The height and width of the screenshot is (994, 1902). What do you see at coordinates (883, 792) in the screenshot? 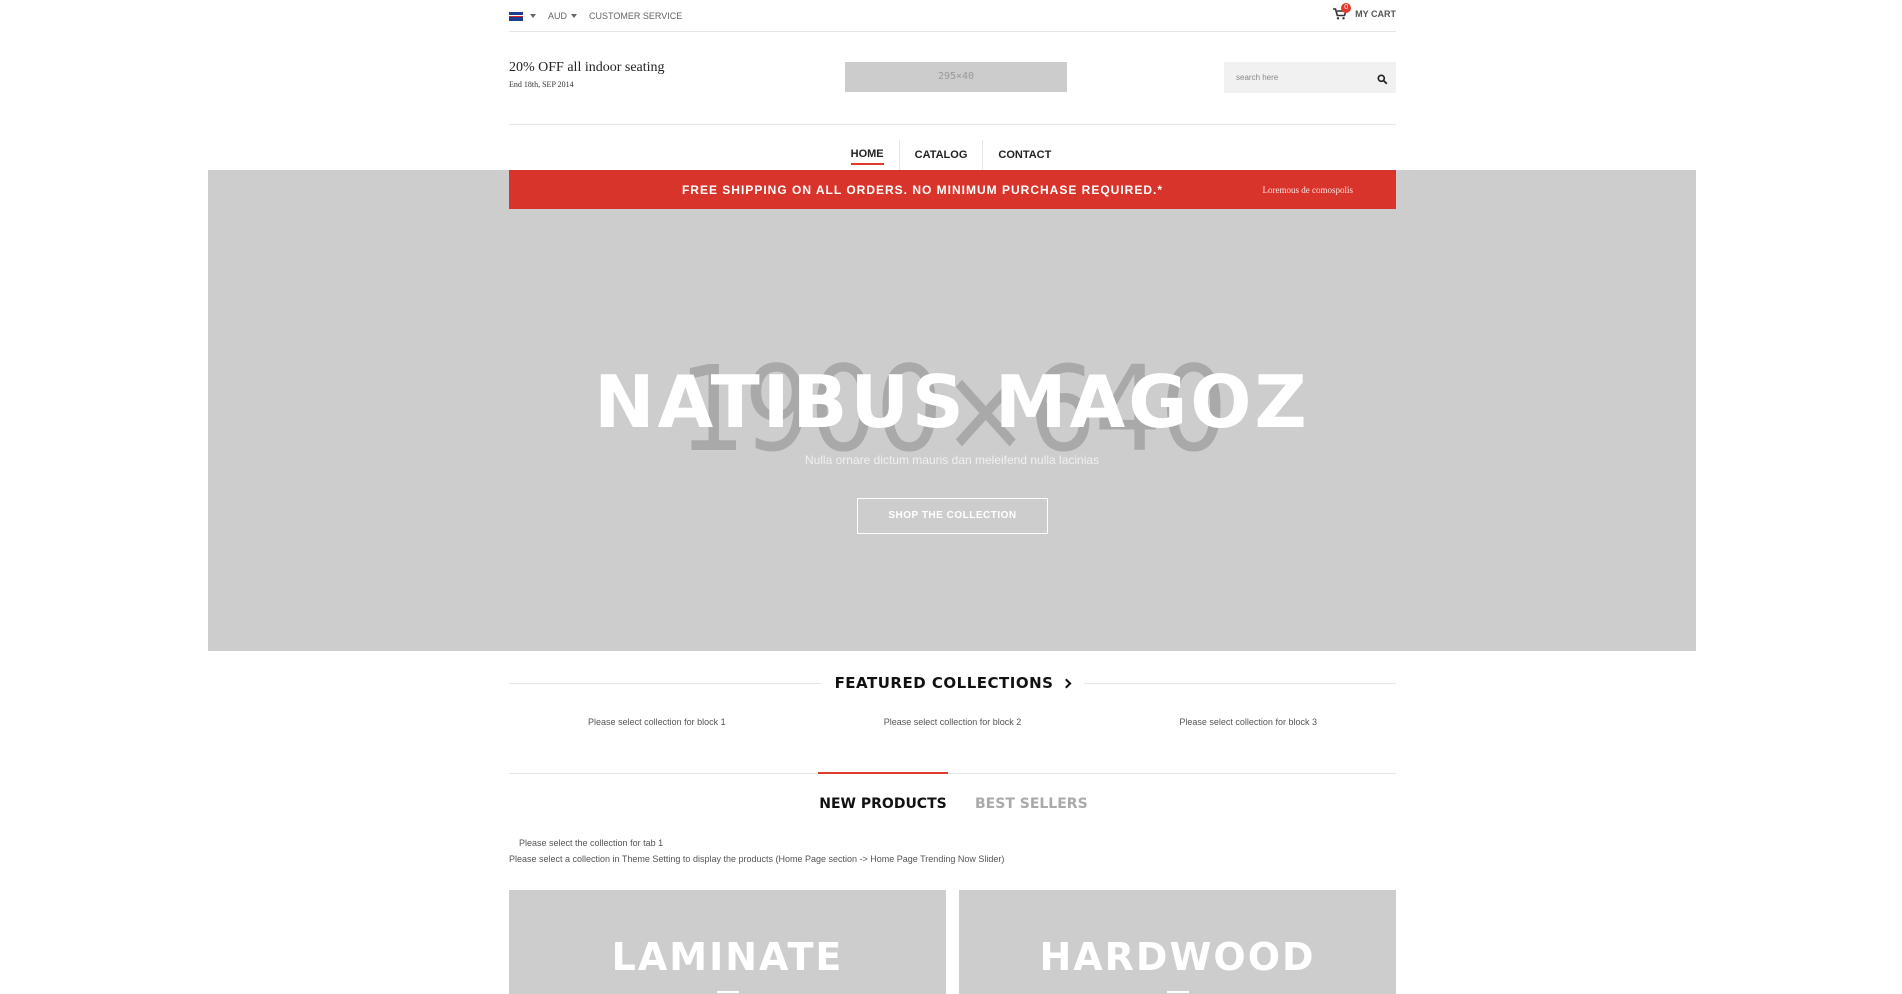
I see `tab-new-products: NEW PRODUCTS` at bounding box center [883, 792].